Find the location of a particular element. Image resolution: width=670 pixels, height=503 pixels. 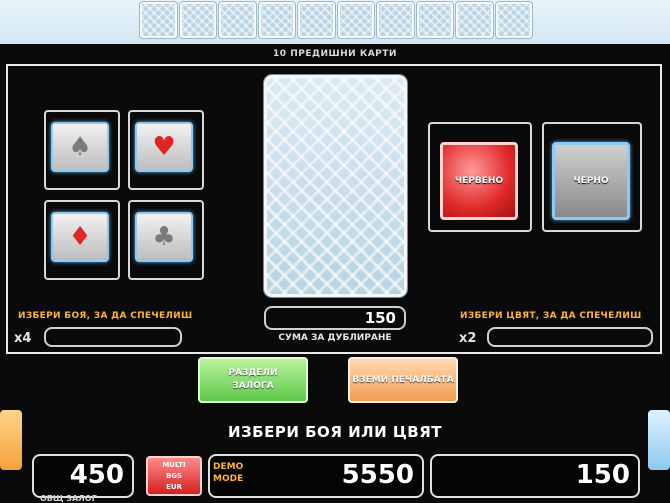

suit-slot-club: ♣ is located at coordinates (166, 240).